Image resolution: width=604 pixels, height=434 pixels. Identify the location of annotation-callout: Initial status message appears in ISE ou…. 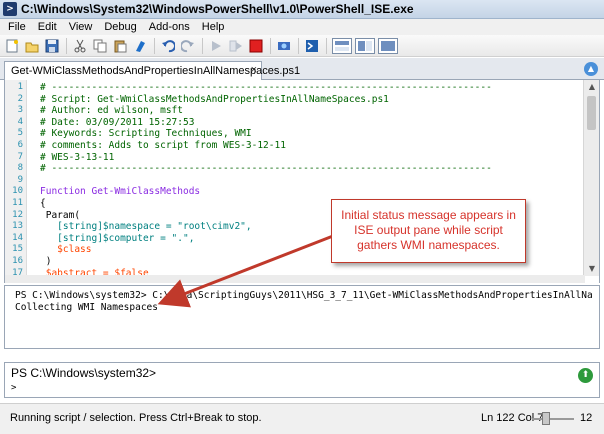
(428, 231).